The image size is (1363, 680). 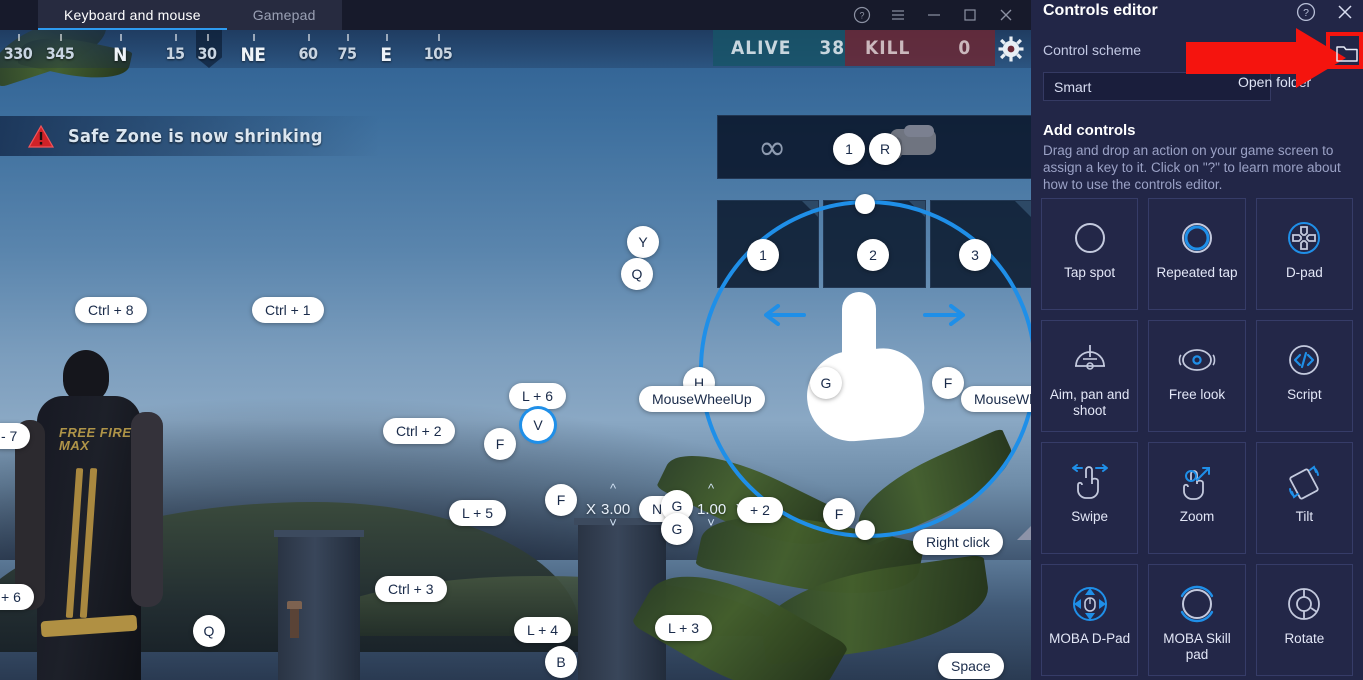 What do you see at coordinates (538, 396) in the screenshot?
I see `key-bubble-l6: L + 6` at bounding box center [538, 396].